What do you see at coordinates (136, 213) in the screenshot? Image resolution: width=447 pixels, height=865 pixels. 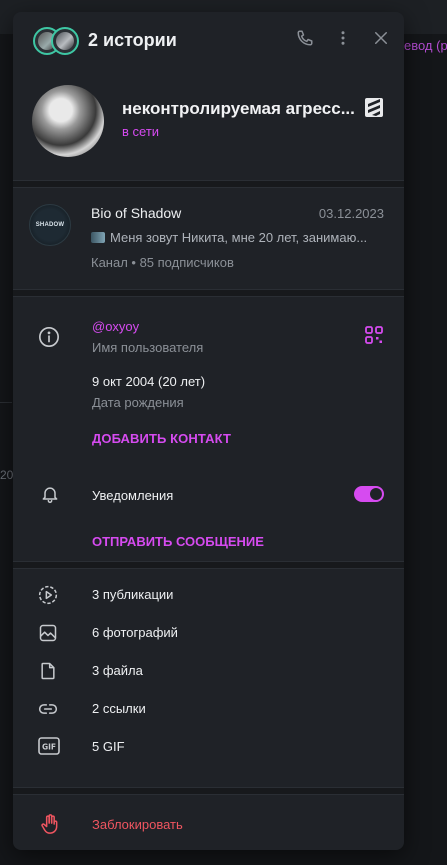 I see `channel-title: Bio of Shadow` at bounding box center [136, 213].